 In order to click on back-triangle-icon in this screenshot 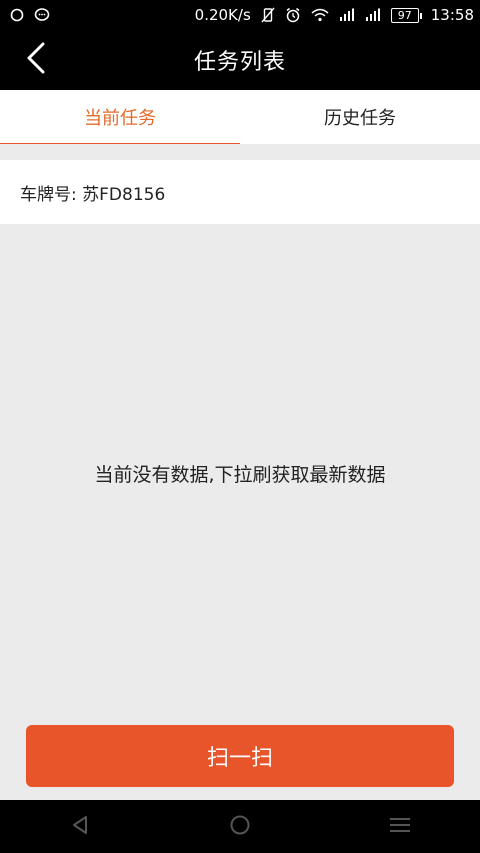, I will do `click(80, 827)`.